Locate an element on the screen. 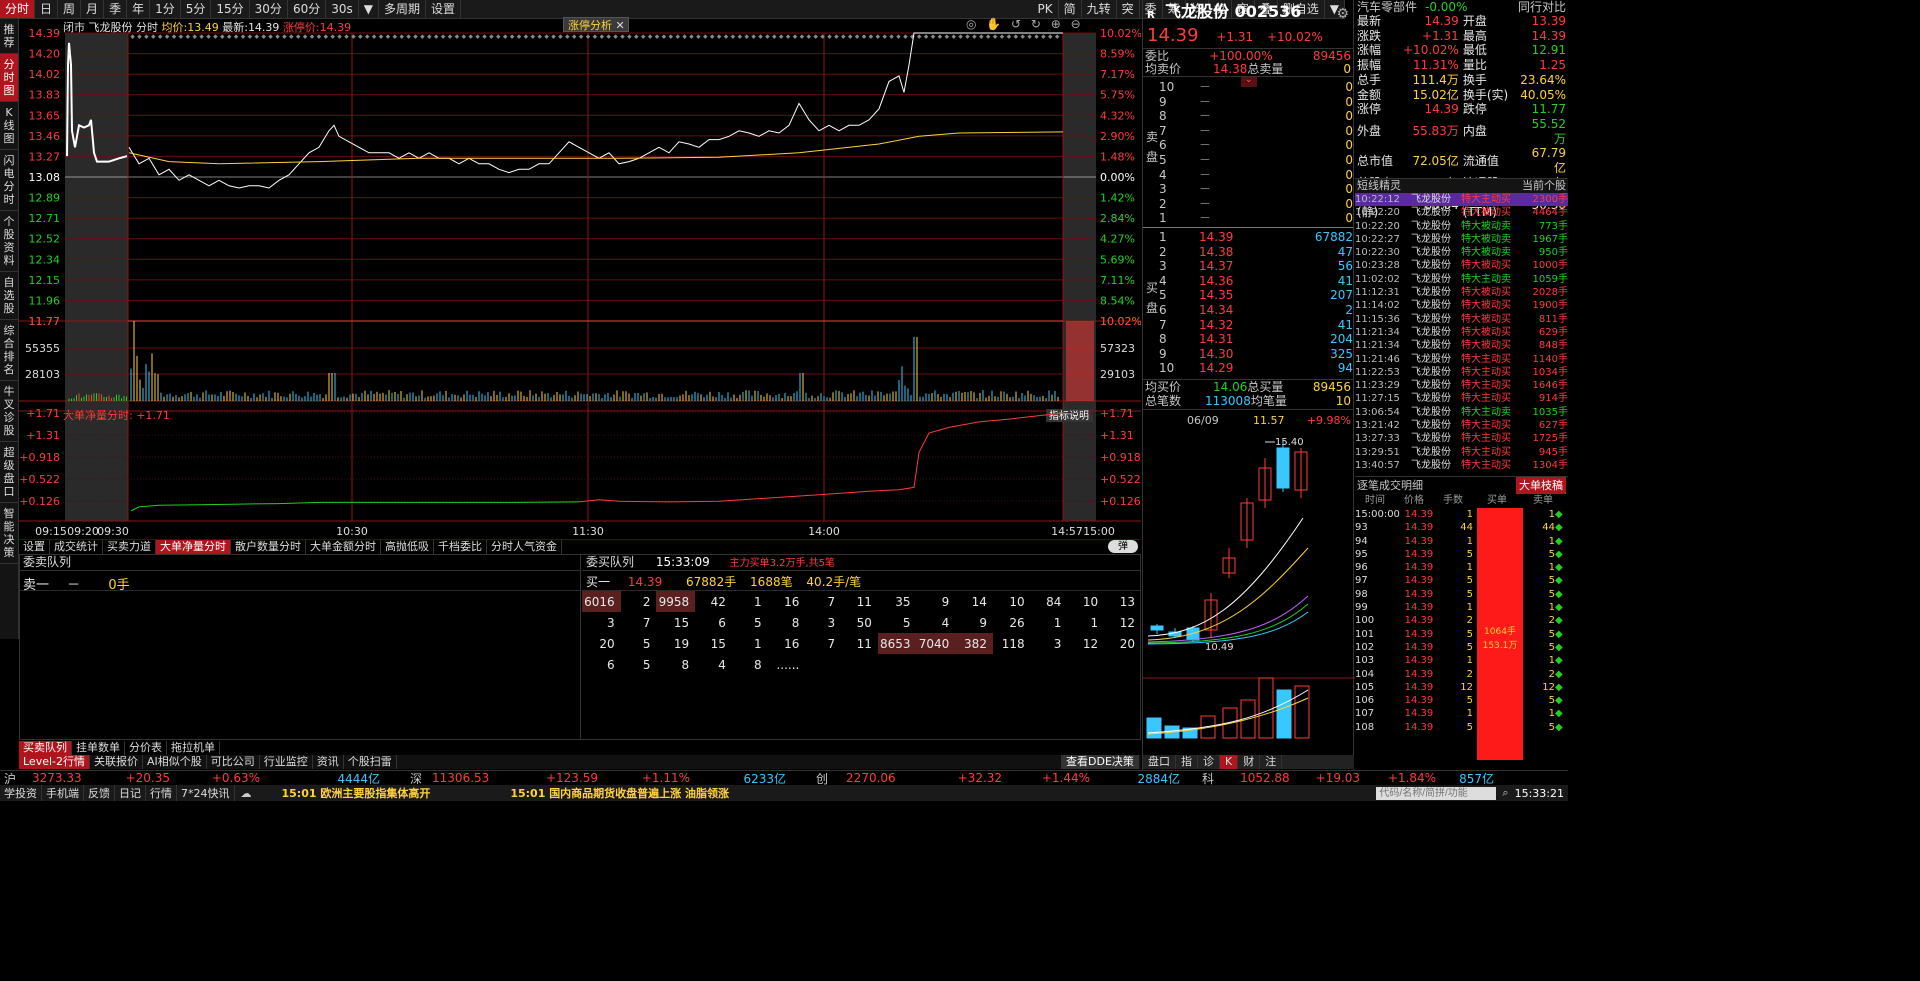 The width and height of the screenshot is (1920, 981). dxjl-row: 11:15:36 飞龙股份 特大被动买 811手 is located at coordinates (1461, 319).